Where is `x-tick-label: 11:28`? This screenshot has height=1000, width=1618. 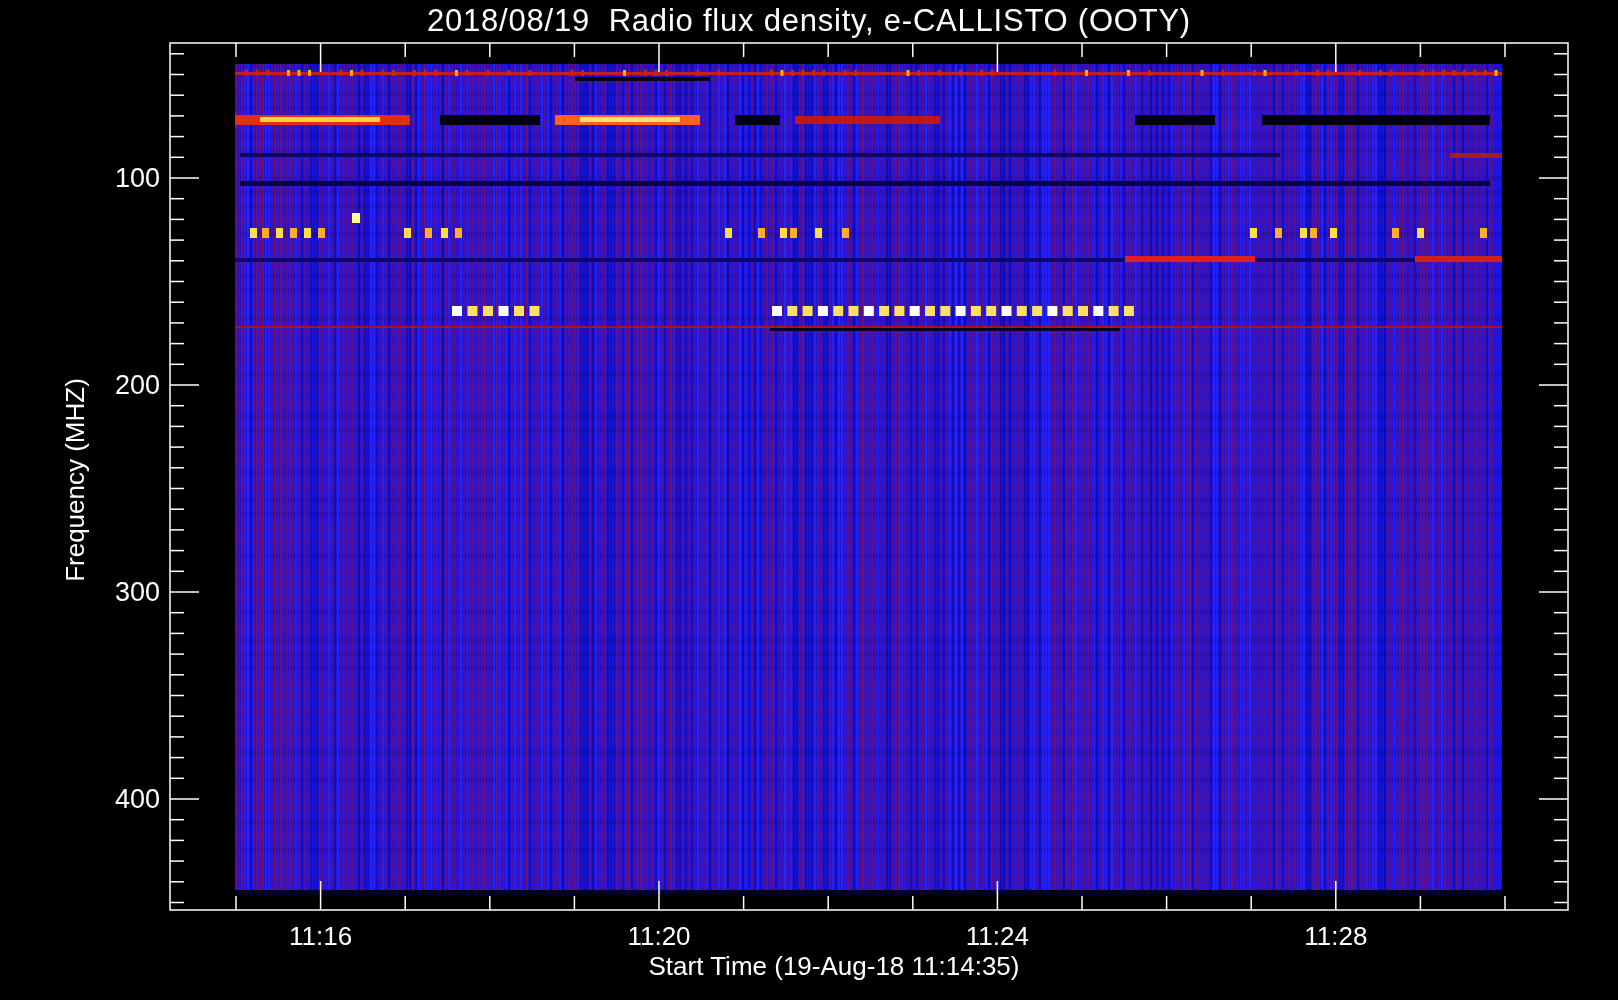 x-tick-label: 11:28 is located at coordinates (1336, 936).